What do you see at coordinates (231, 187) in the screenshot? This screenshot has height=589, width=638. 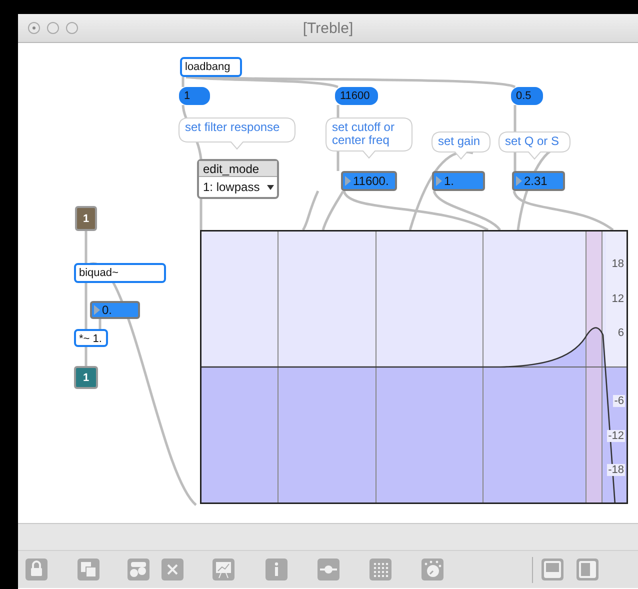 I see `menu-value: 1: lowpass` at bounding box center [231, 187].